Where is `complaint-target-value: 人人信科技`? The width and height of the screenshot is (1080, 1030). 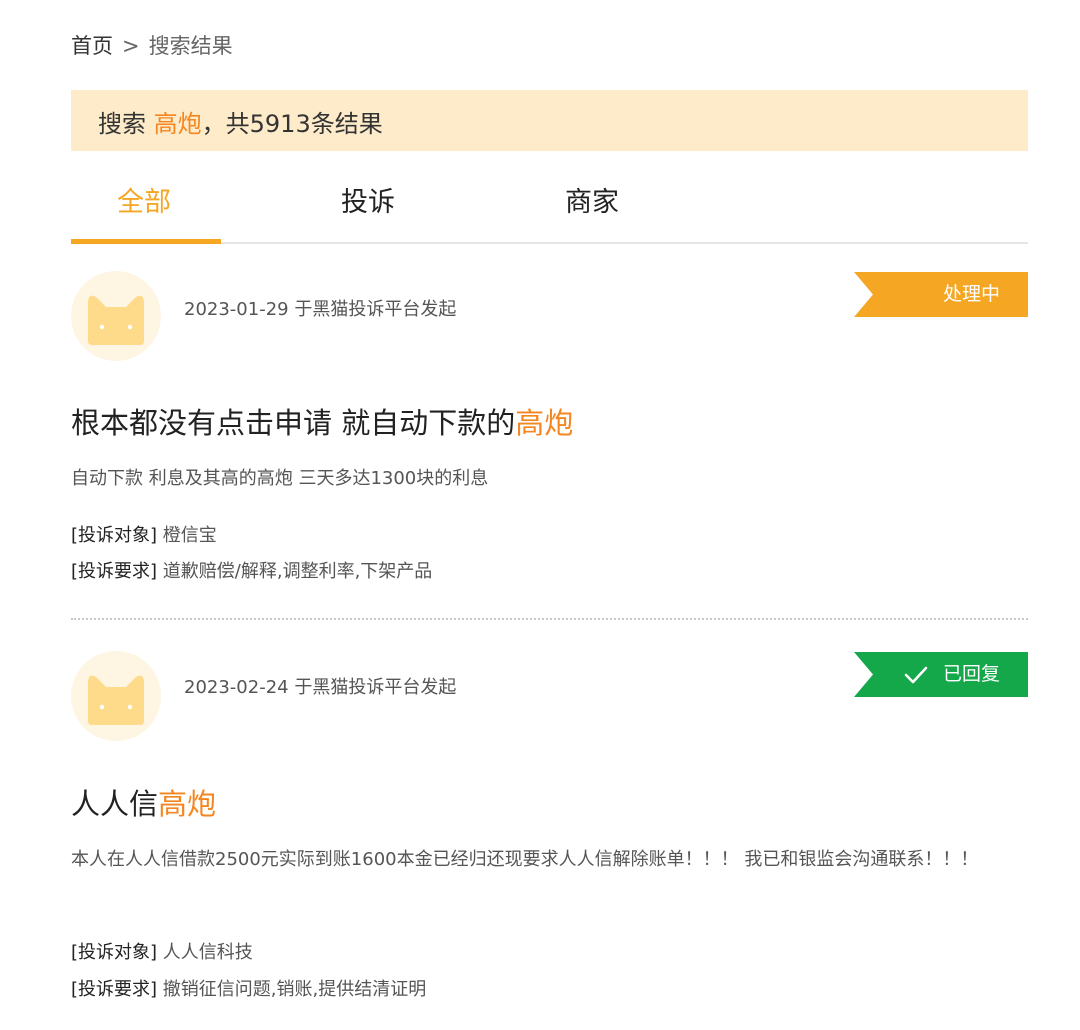 complaint-target-value: 人人信科技 is located at coordinates (207, 952).